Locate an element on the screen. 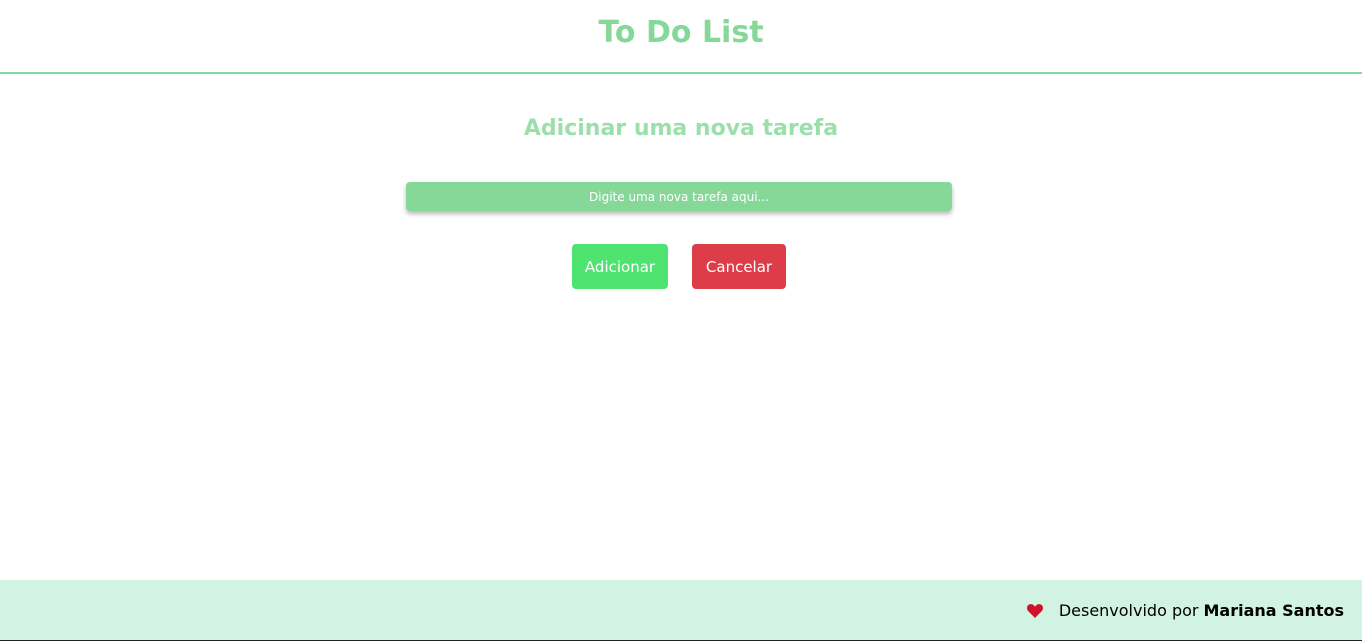 The width and height of the screenshot is (1362, 641). add-task-heading: Adicinar uma nova tarefa is located at coordinates (681, 128).